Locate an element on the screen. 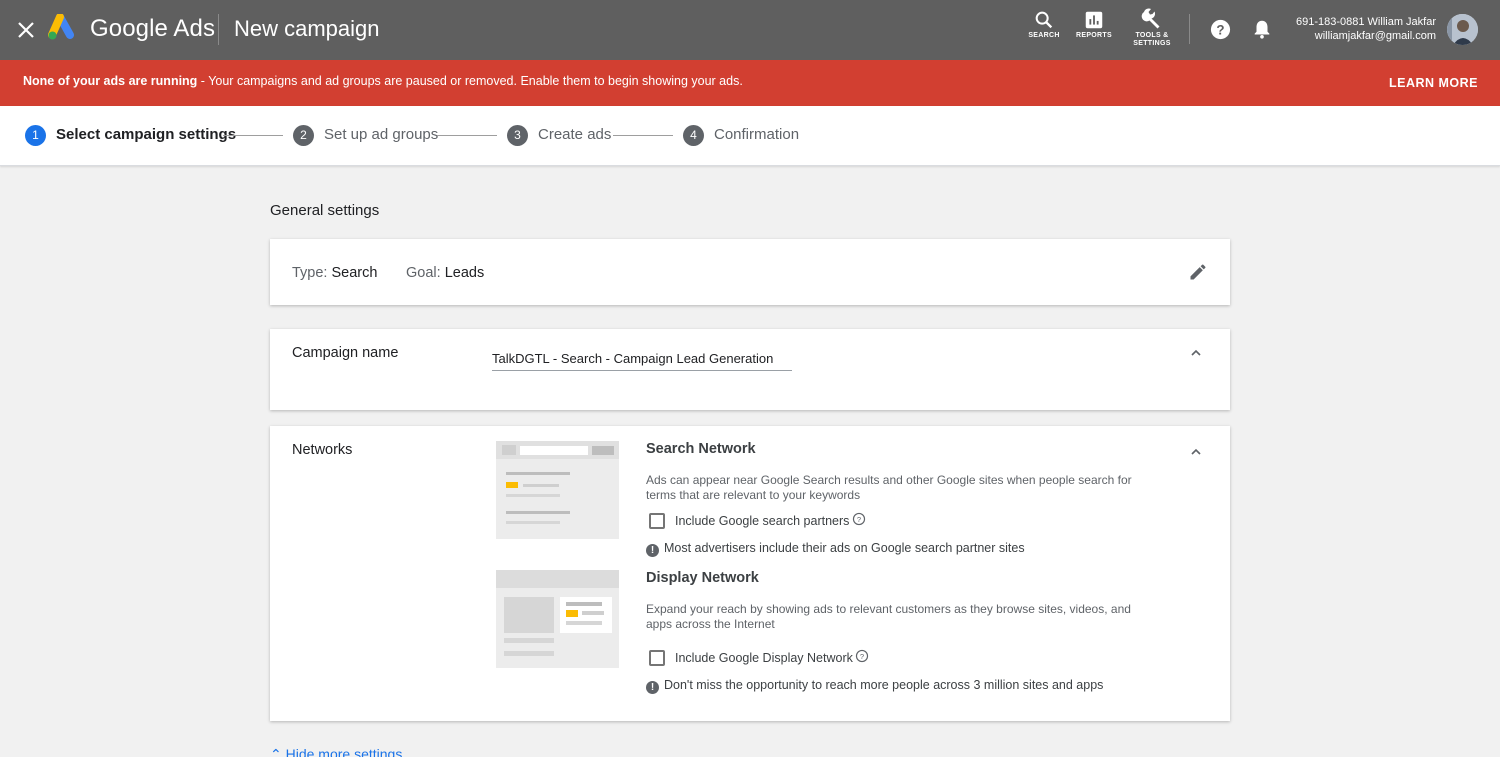 The width and height of the screenshot is (1500, 757). bell-icon is located at coordinates (1262, 29).